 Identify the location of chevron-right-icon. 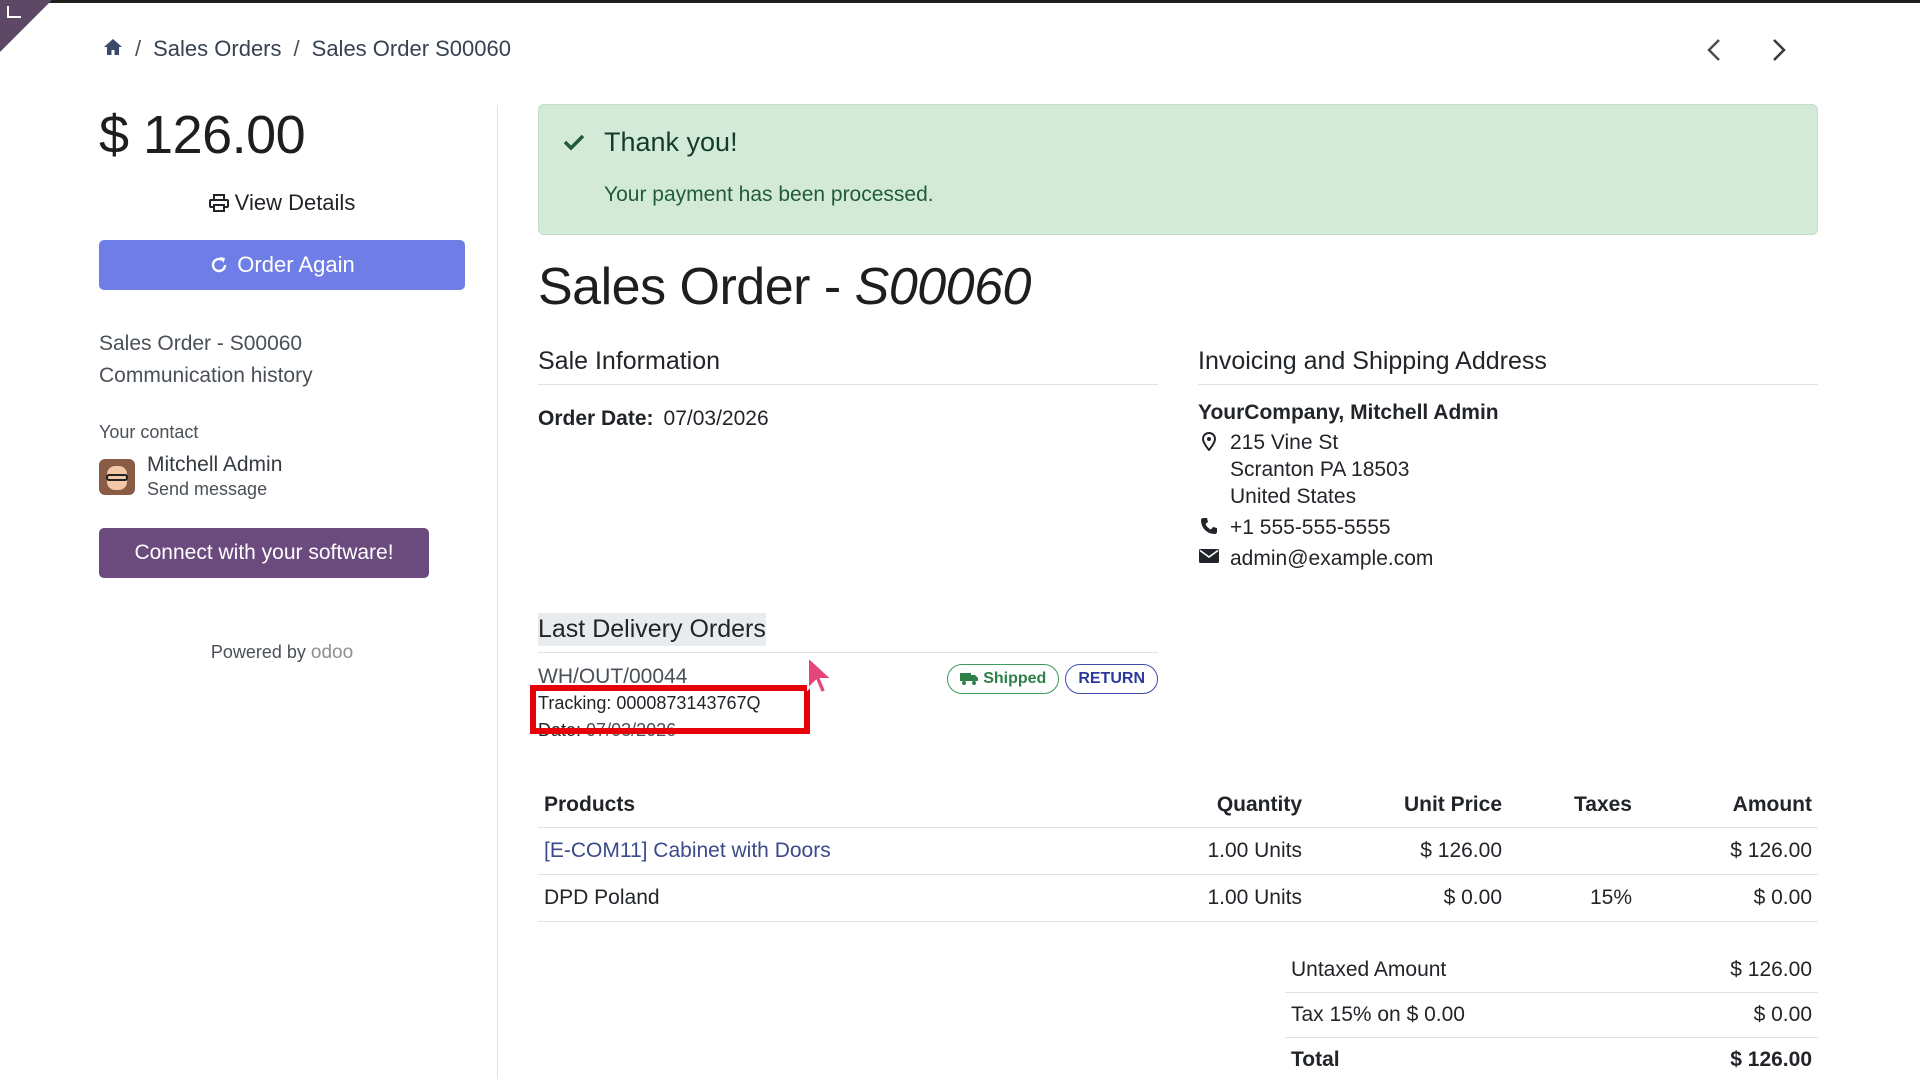
(1779, 50).